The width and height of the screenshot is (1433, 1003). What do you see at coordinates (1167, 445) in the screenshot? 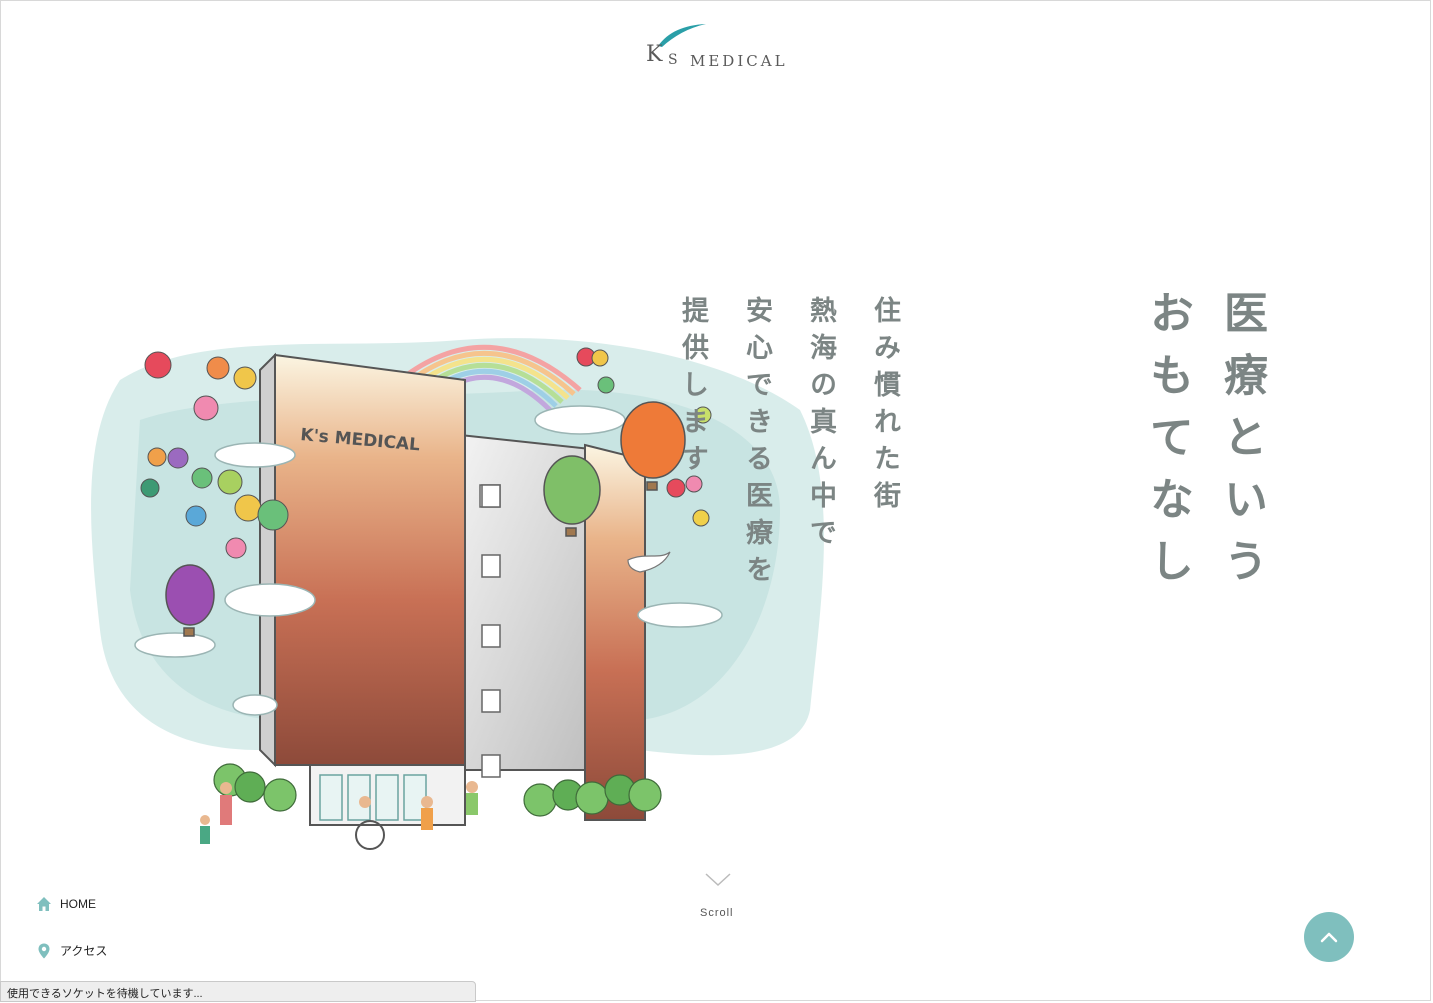
I see `catch-main-line: おもてなし` at bounding box center [1167, 445].